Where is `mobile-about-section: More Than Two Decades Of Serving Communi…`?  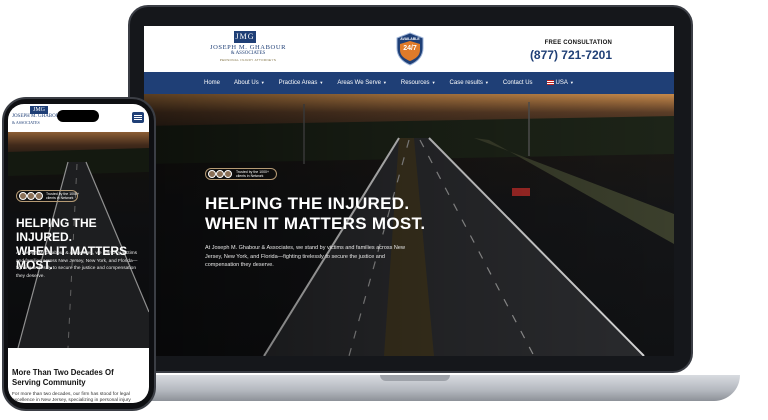
mobile-about-section: More Than Two Decades Of Serving Communi… is located at coordinates (78, 375).